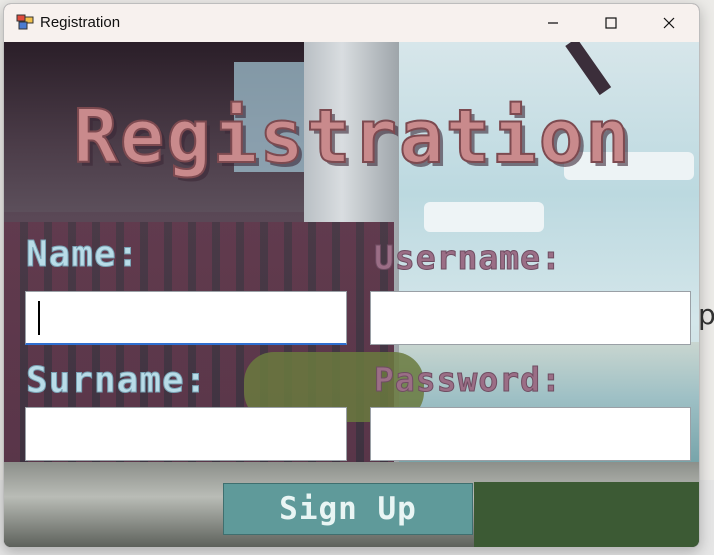 The width and height of the screenshot is (714, 555). Describe the element at coordinates (82, 255) in the screenshot. I see `name-label: Name:` at that location.